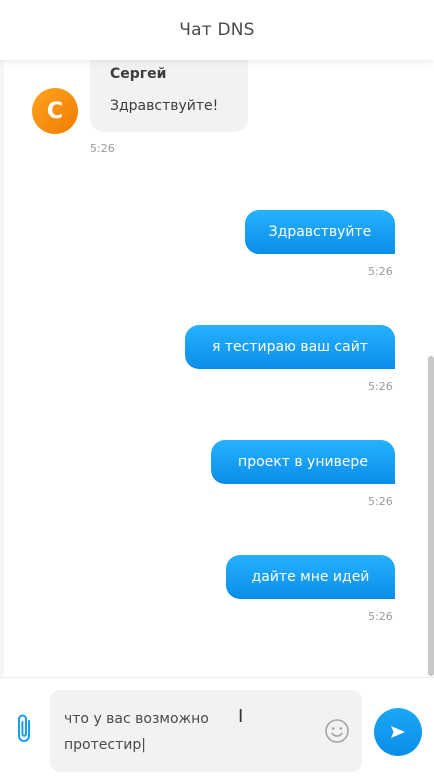 The image size is (434, 783). I want to click on smiley-icon, so click(337, 731).